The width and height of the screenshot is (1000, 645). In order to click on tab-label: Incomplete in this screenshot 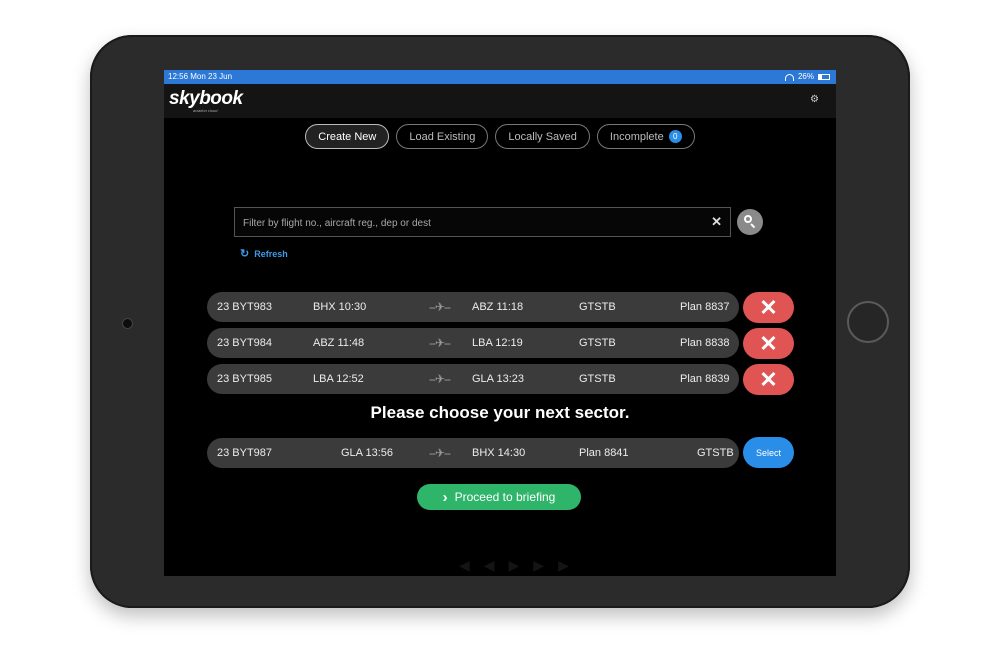, I will do `click(636, 136)`.